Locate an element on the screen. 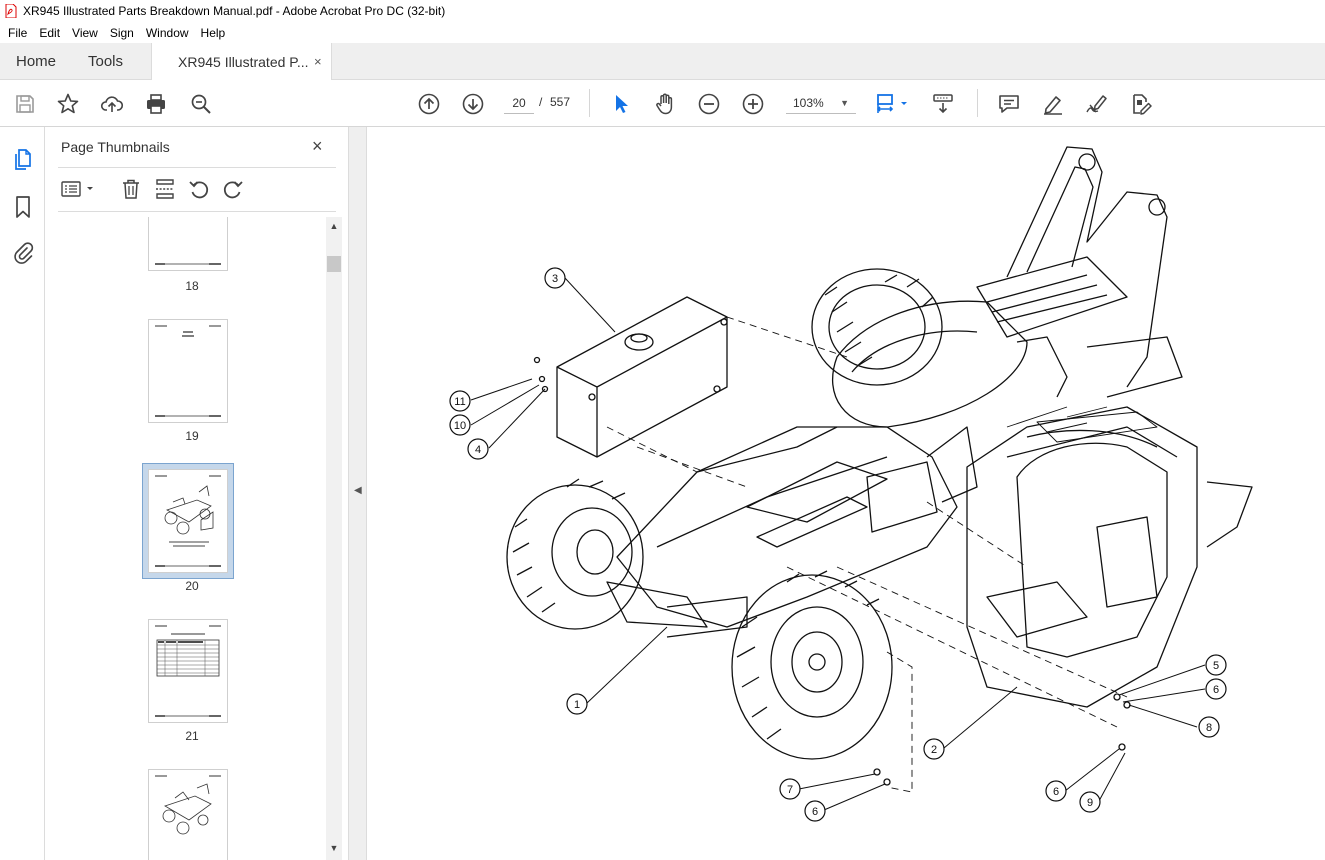 This screenshot has width=1325, height=860. zoom-in-button is located at coordinates (753, 104).